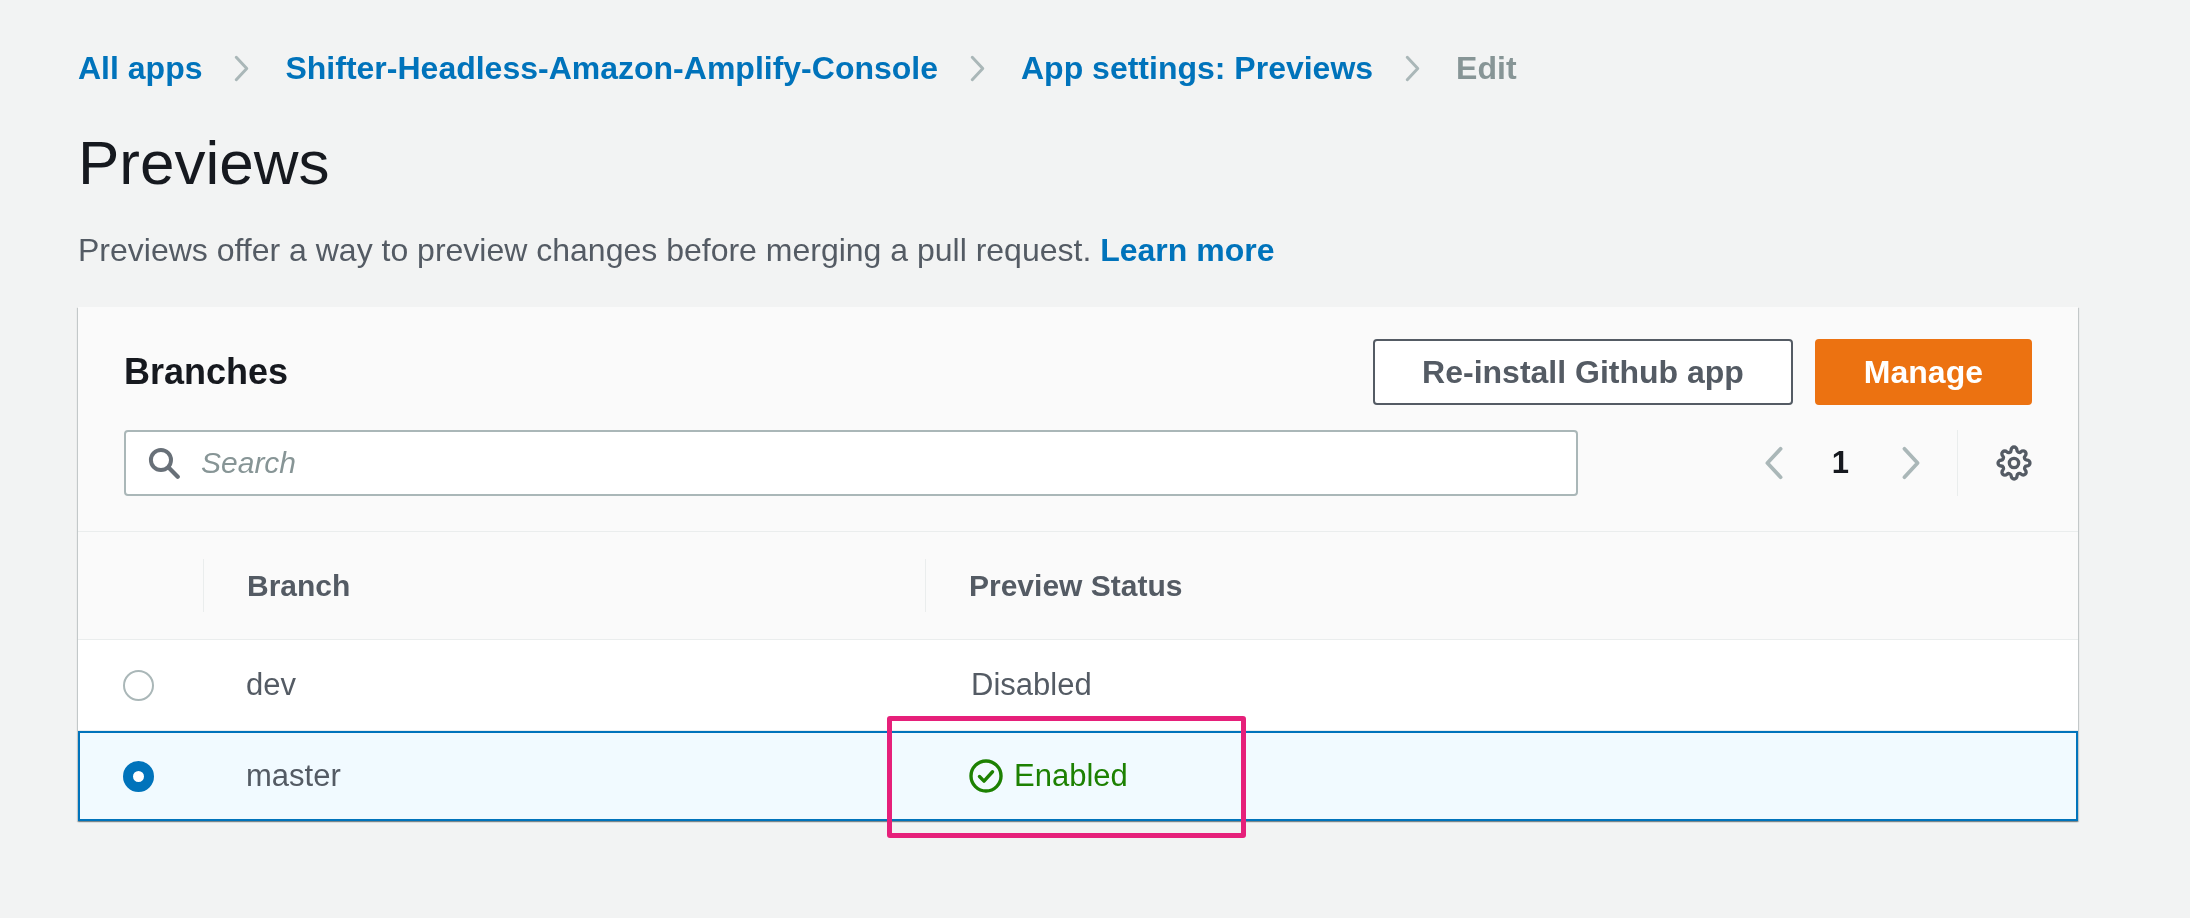 This screenshot has height=918, width=2190. I want to click on column-header: Branch, so click(299, 585).